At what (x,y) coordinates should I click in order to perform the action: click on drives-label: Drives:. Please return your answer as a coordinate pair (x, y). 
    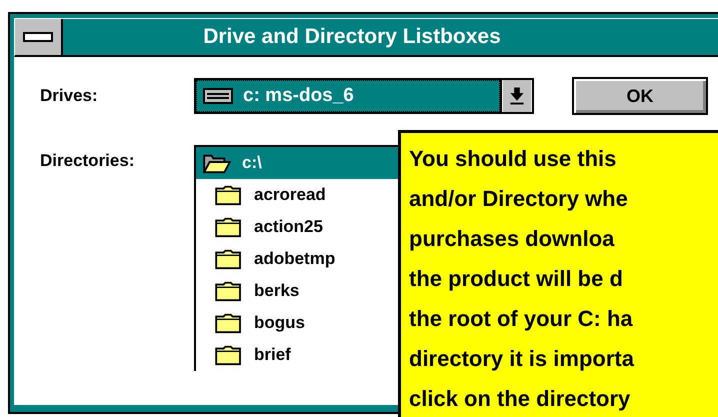
    Looking at the image, I should click on (69, 96).